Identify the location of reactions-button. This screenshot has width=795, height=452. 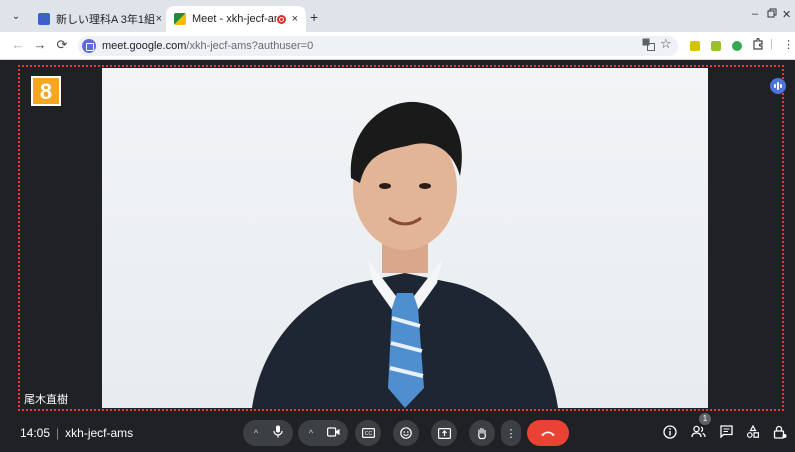
(406, 433).